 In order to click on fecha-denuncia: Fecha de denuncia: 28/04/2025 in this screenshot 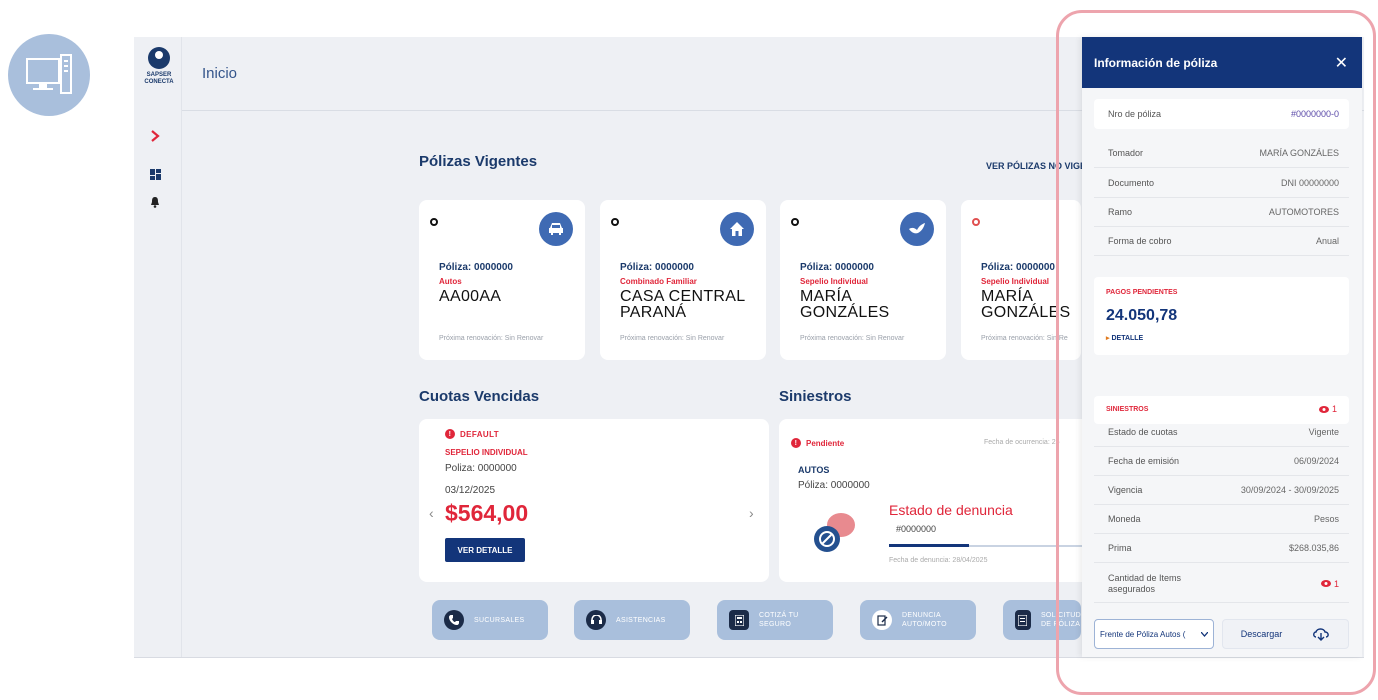, I will do `click(938, 560)`.